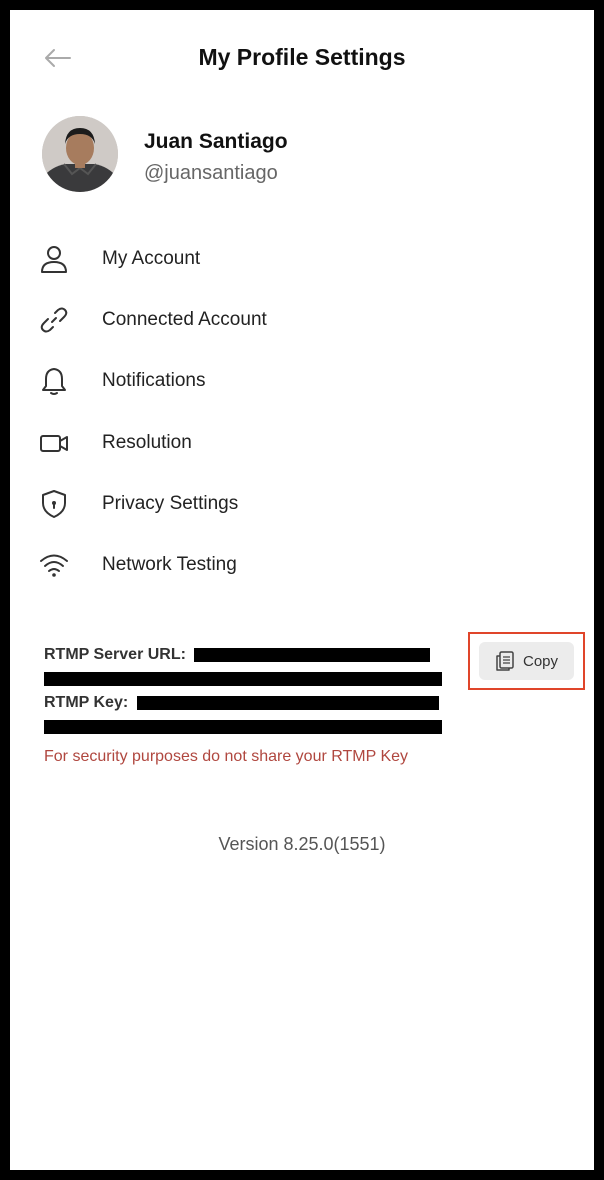  What do you see at coordinates (211, 173) in the screenshot?
I see `profile-handle: @juansantiago` at bounding box center [211, 173].